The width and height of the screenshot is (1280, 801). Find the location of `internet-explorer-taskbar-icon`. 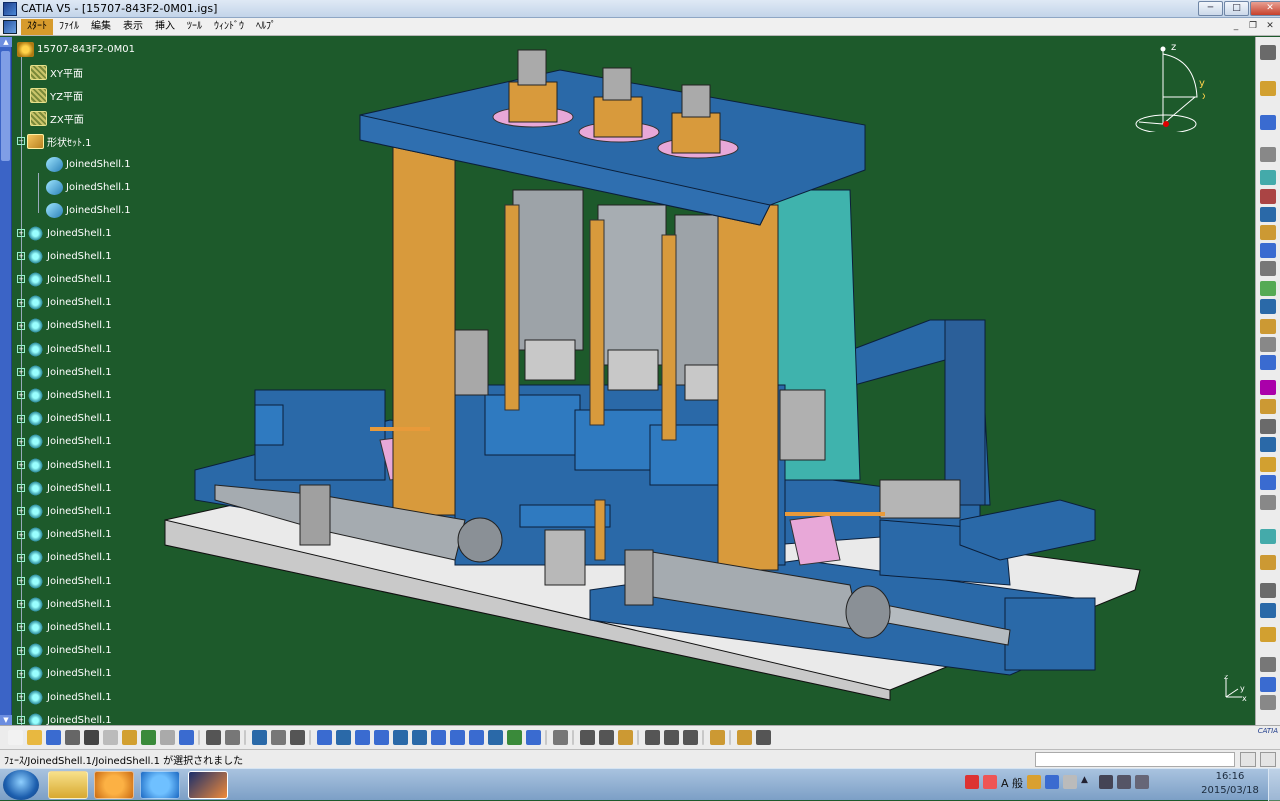

internet-explorer-taskbar-icon is located at coordinates (160, 785).